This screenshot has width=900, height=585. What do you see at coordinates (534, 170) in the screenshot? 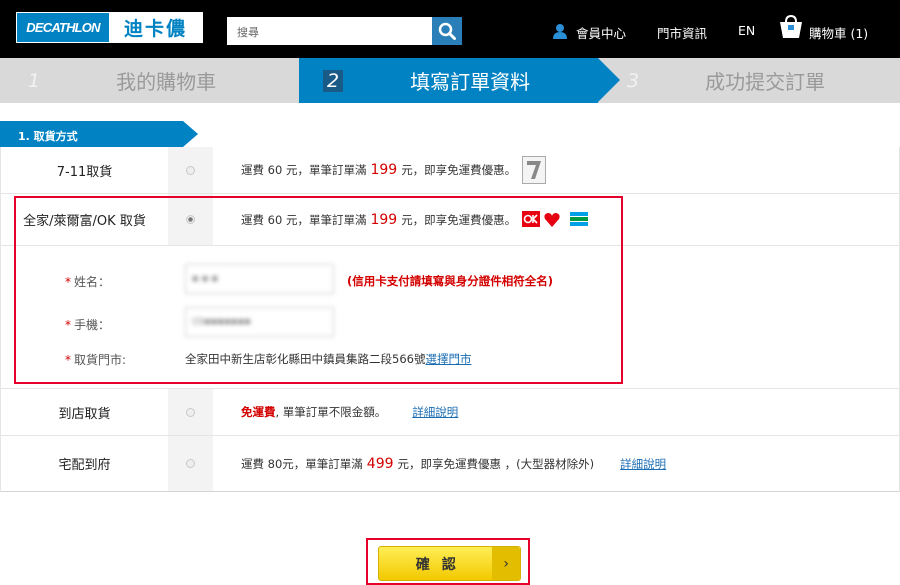
I see `seven-eleven-logo` at bounding box center [534, 170].